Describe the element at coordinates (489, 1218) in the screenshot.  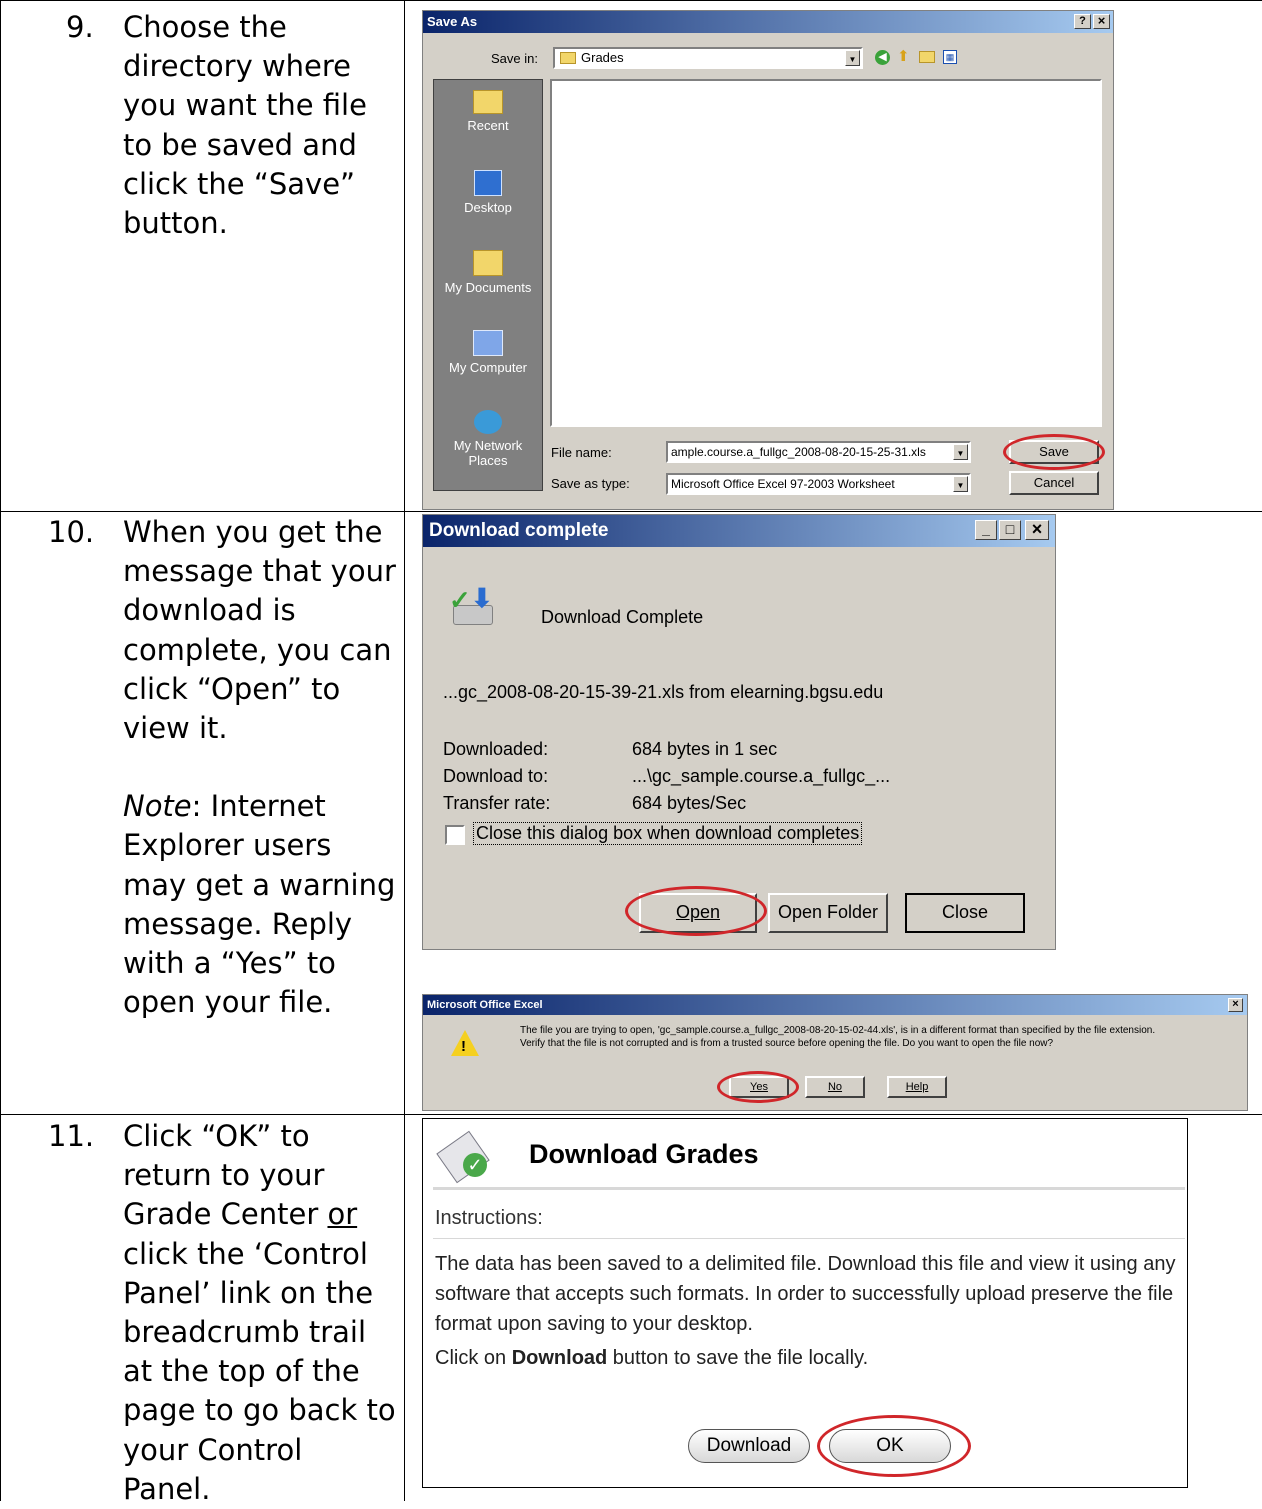
I see `instructions-label: Instructions:` at that location.